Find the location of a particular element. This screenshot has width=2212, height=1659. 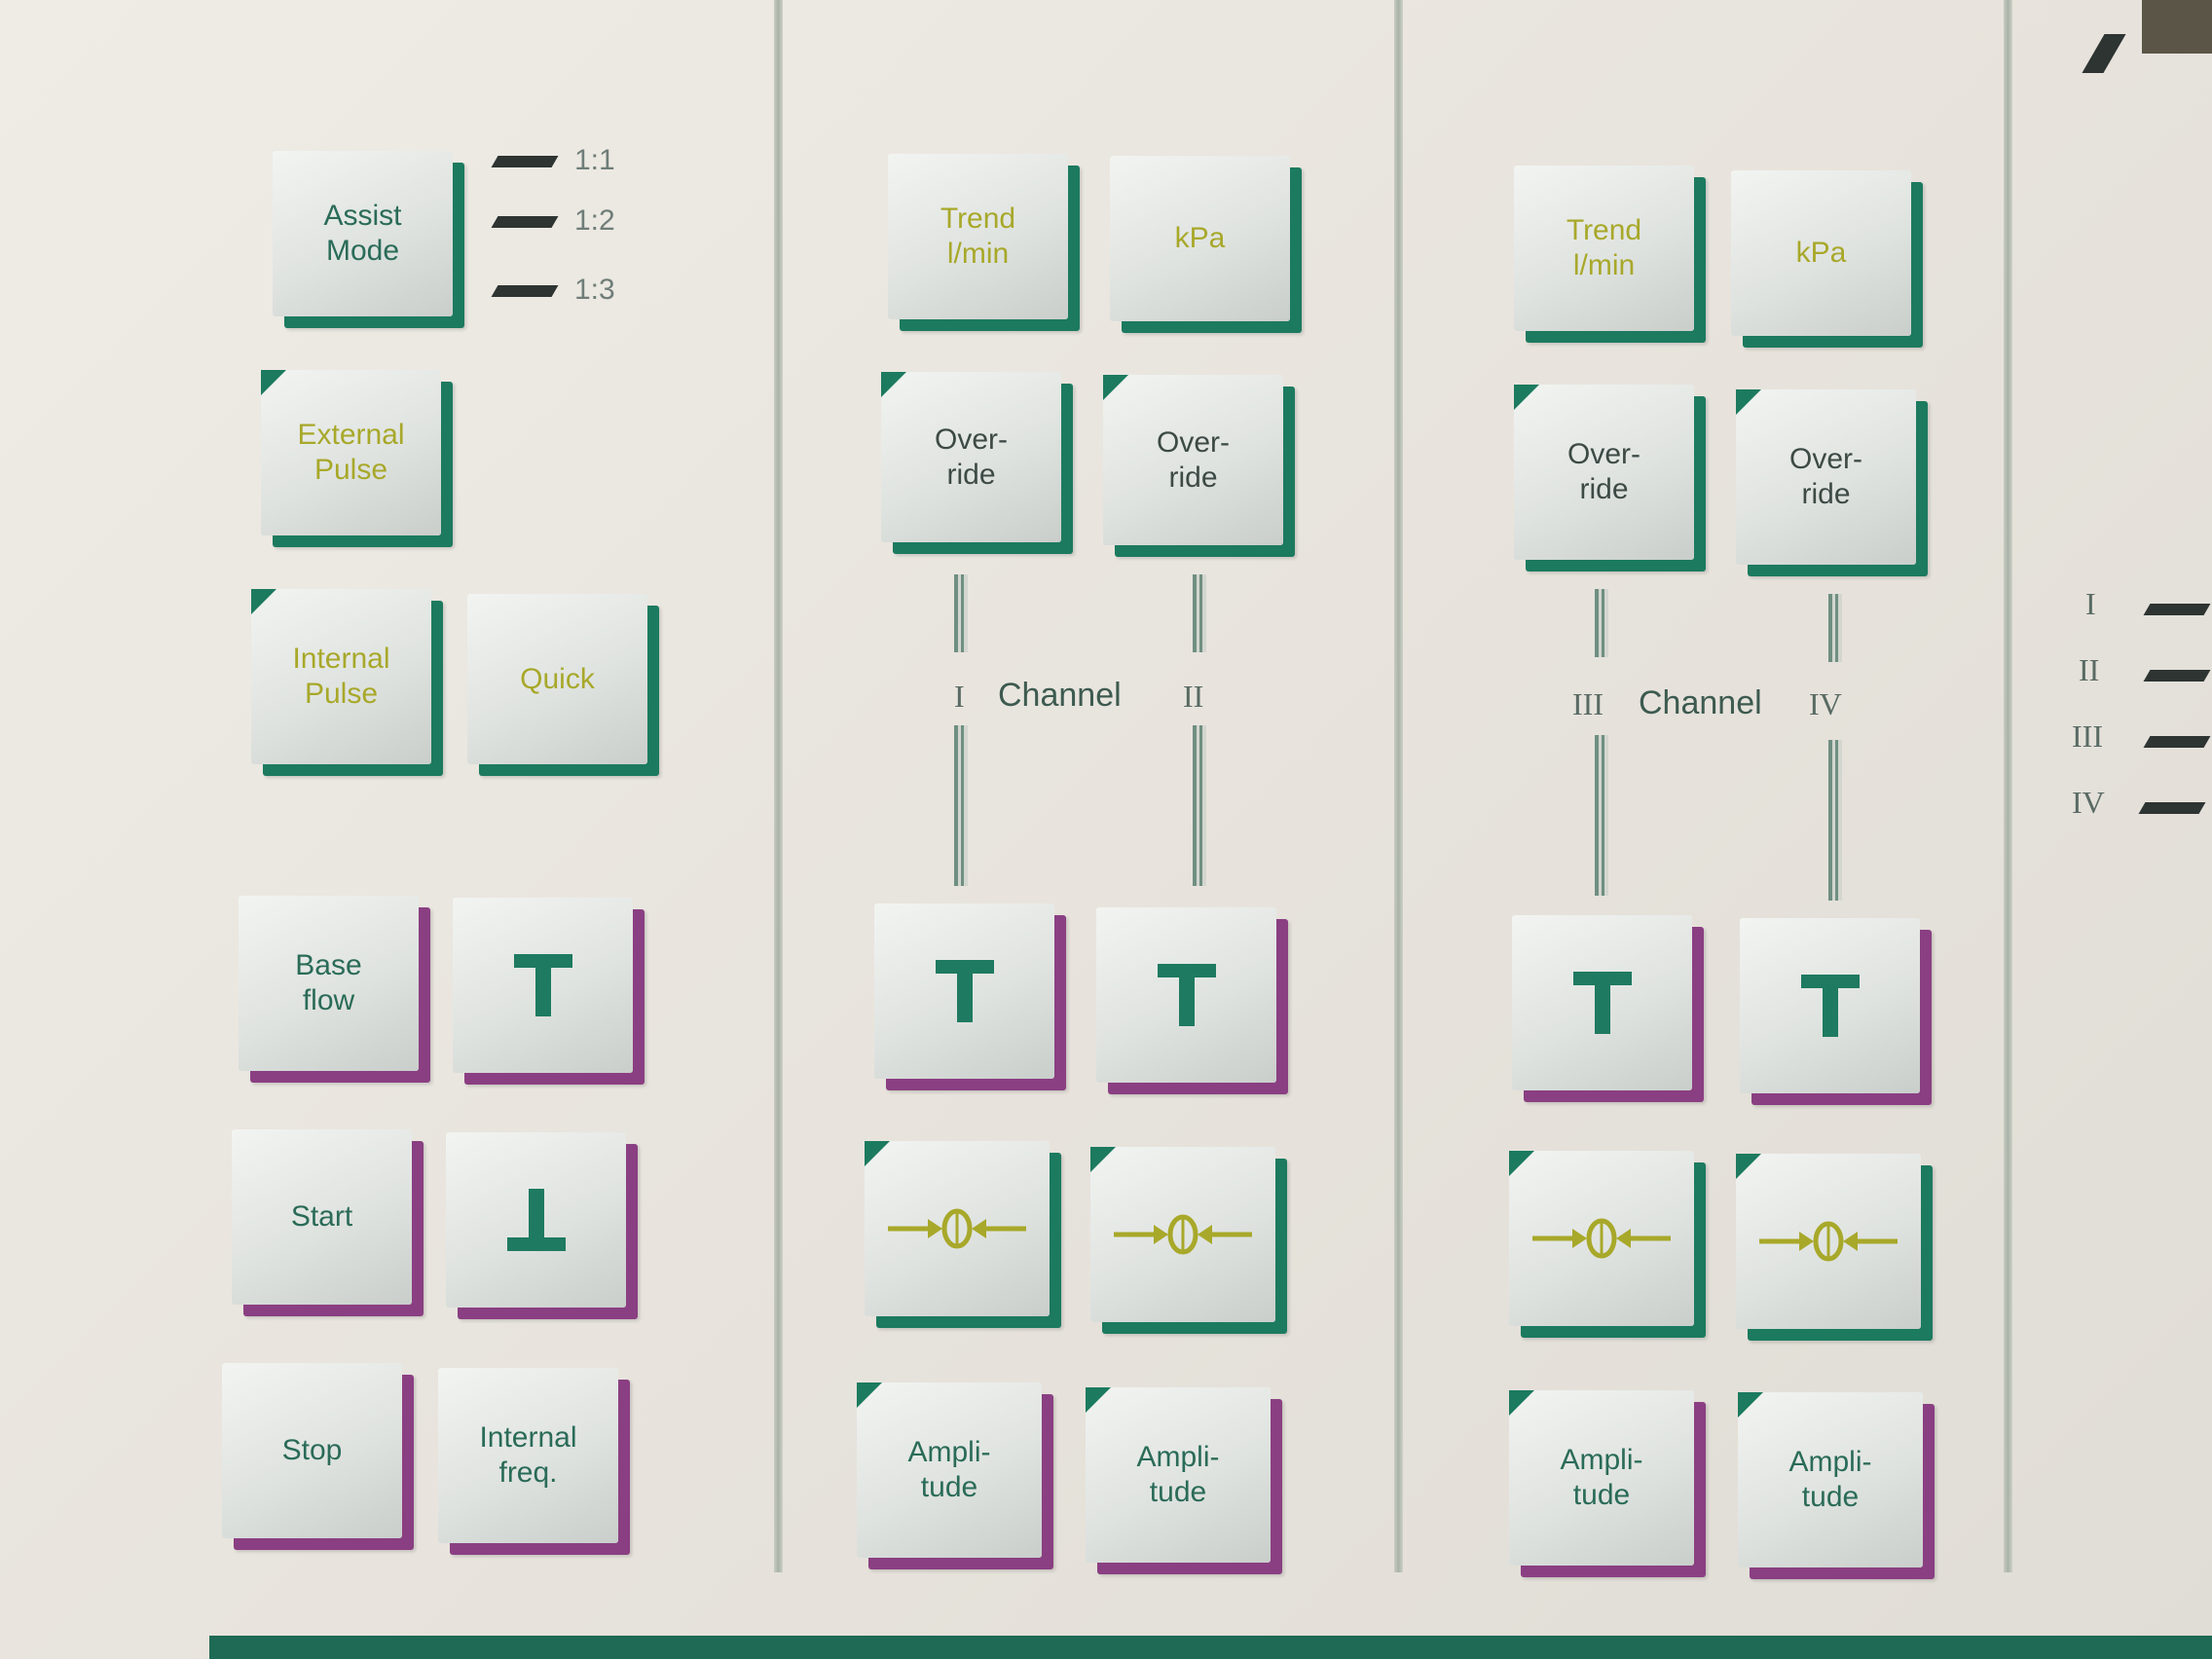

channel-label-2: Channel is located at coordinates (1700, 702).